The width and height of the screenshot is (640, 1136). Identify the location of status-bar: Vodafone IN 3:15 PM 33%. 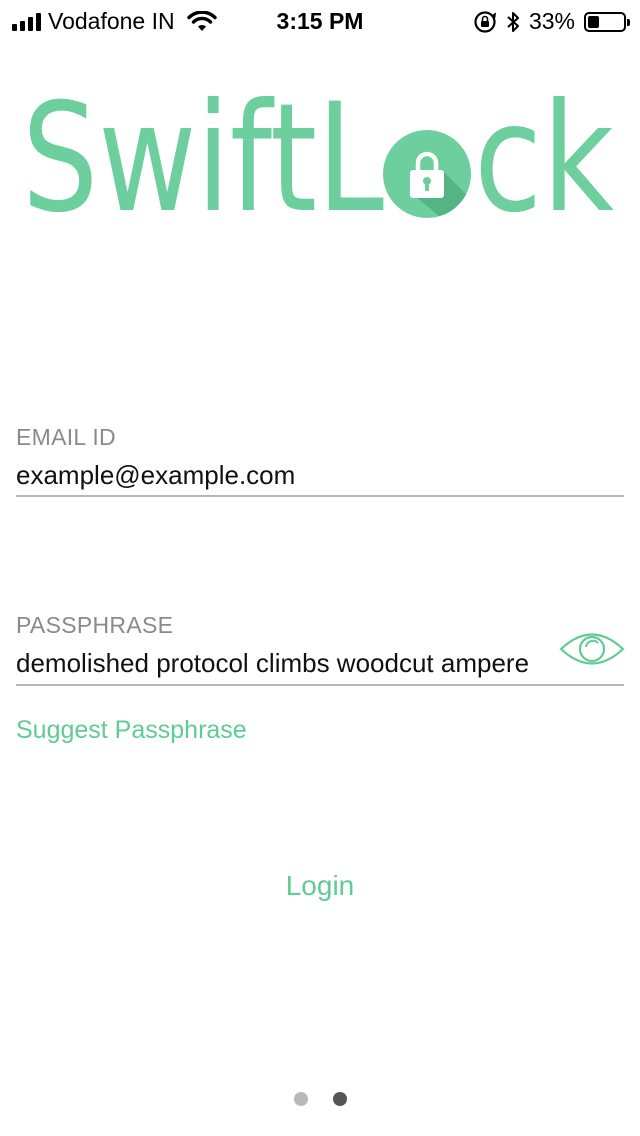
(320, 20).